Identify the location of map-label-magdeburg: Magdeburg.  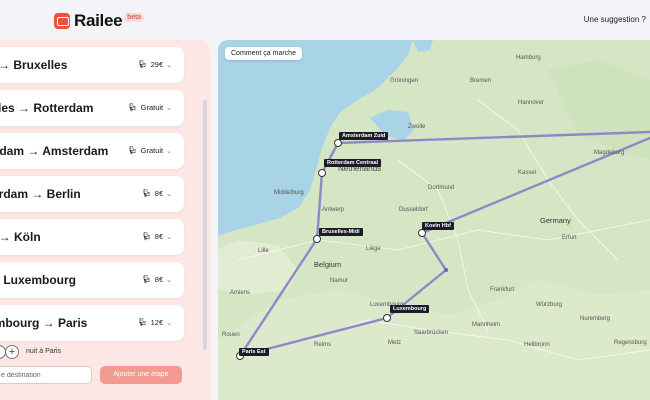
(609, 153).